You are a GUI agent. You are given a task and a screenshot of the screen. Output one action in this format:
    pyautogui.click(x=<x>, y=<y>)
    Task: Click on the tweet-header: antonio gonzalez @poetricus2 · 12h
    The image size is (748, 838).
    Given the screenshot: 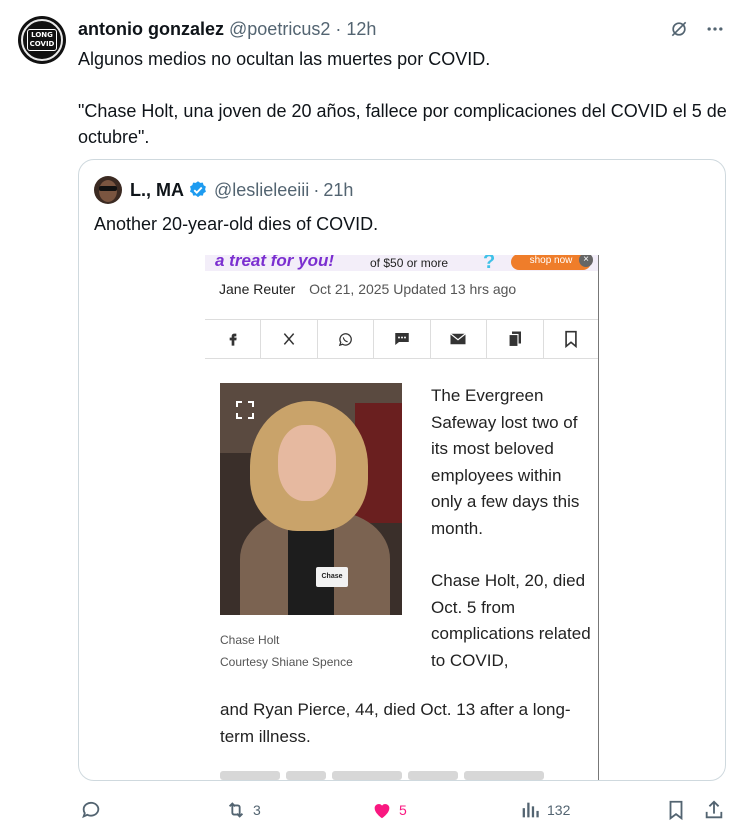 What is the action you would take?
    pyautogui.click(x=227, y=29)
    